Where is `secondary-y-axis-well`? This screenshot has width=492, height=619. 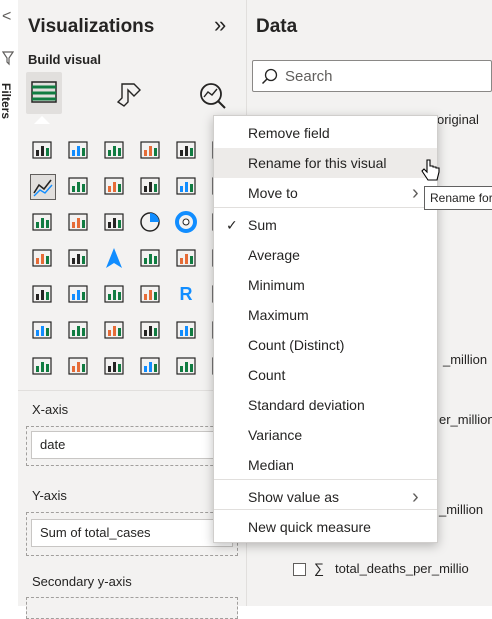 secondary-y-axis-well is located at coordinates (132, 608).